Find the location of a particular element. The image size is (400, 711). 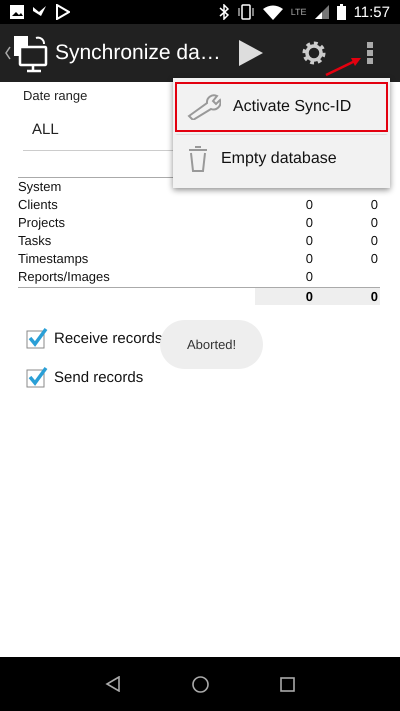

menu-item: Activate Sync-ID is located at coordinates (281, 107).